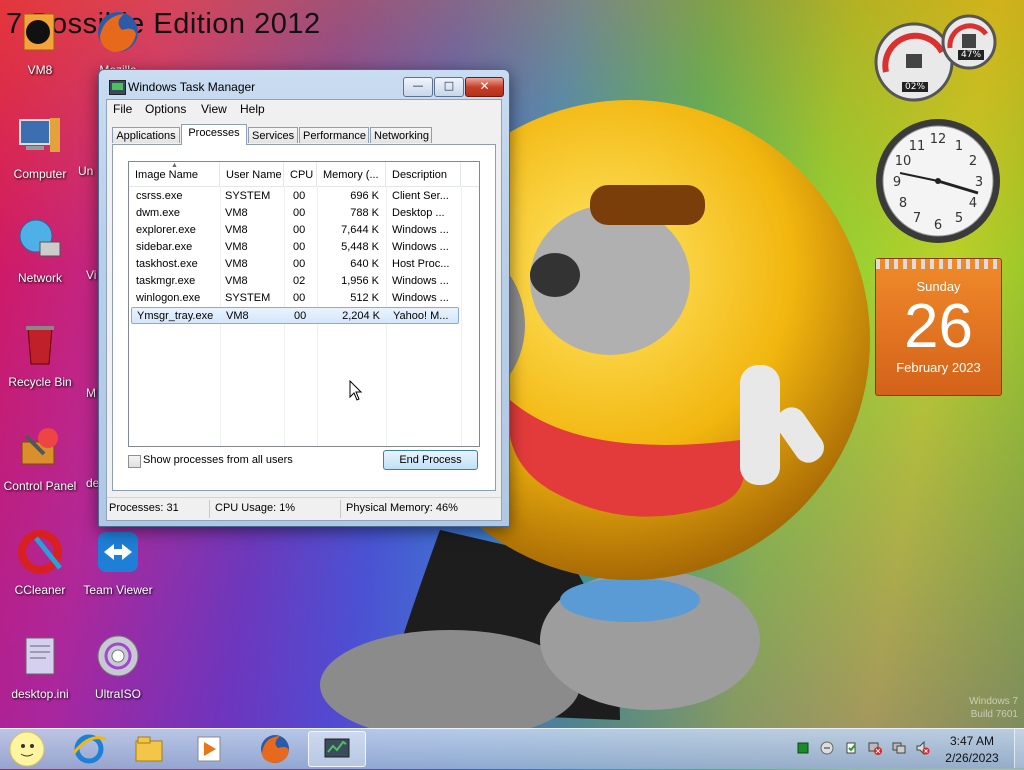 The height and width of the screenshot is (770, 1024). I want to click on clock-gadget: 12 1 2 3 4 5 6 7 8 9 10 11, so click(938, 181).